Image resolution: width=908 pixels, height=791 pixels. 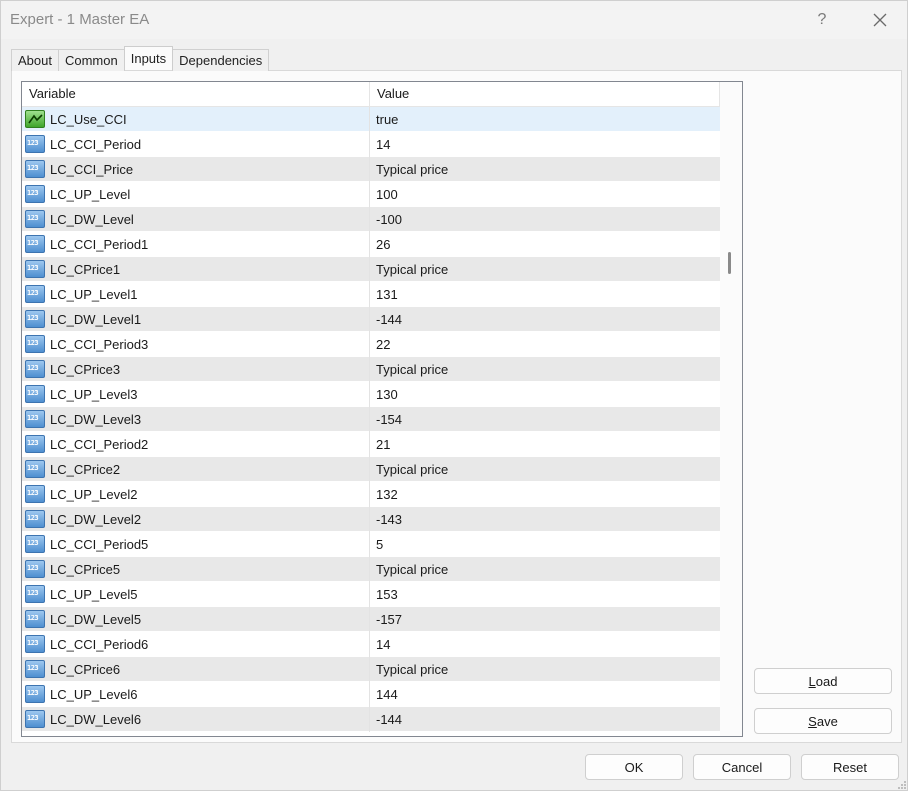 What do you see at coordinates (92, 169) in the screenshot?
I see `variable-name: LC_CCI_Price` at bounding box center [92, 169].